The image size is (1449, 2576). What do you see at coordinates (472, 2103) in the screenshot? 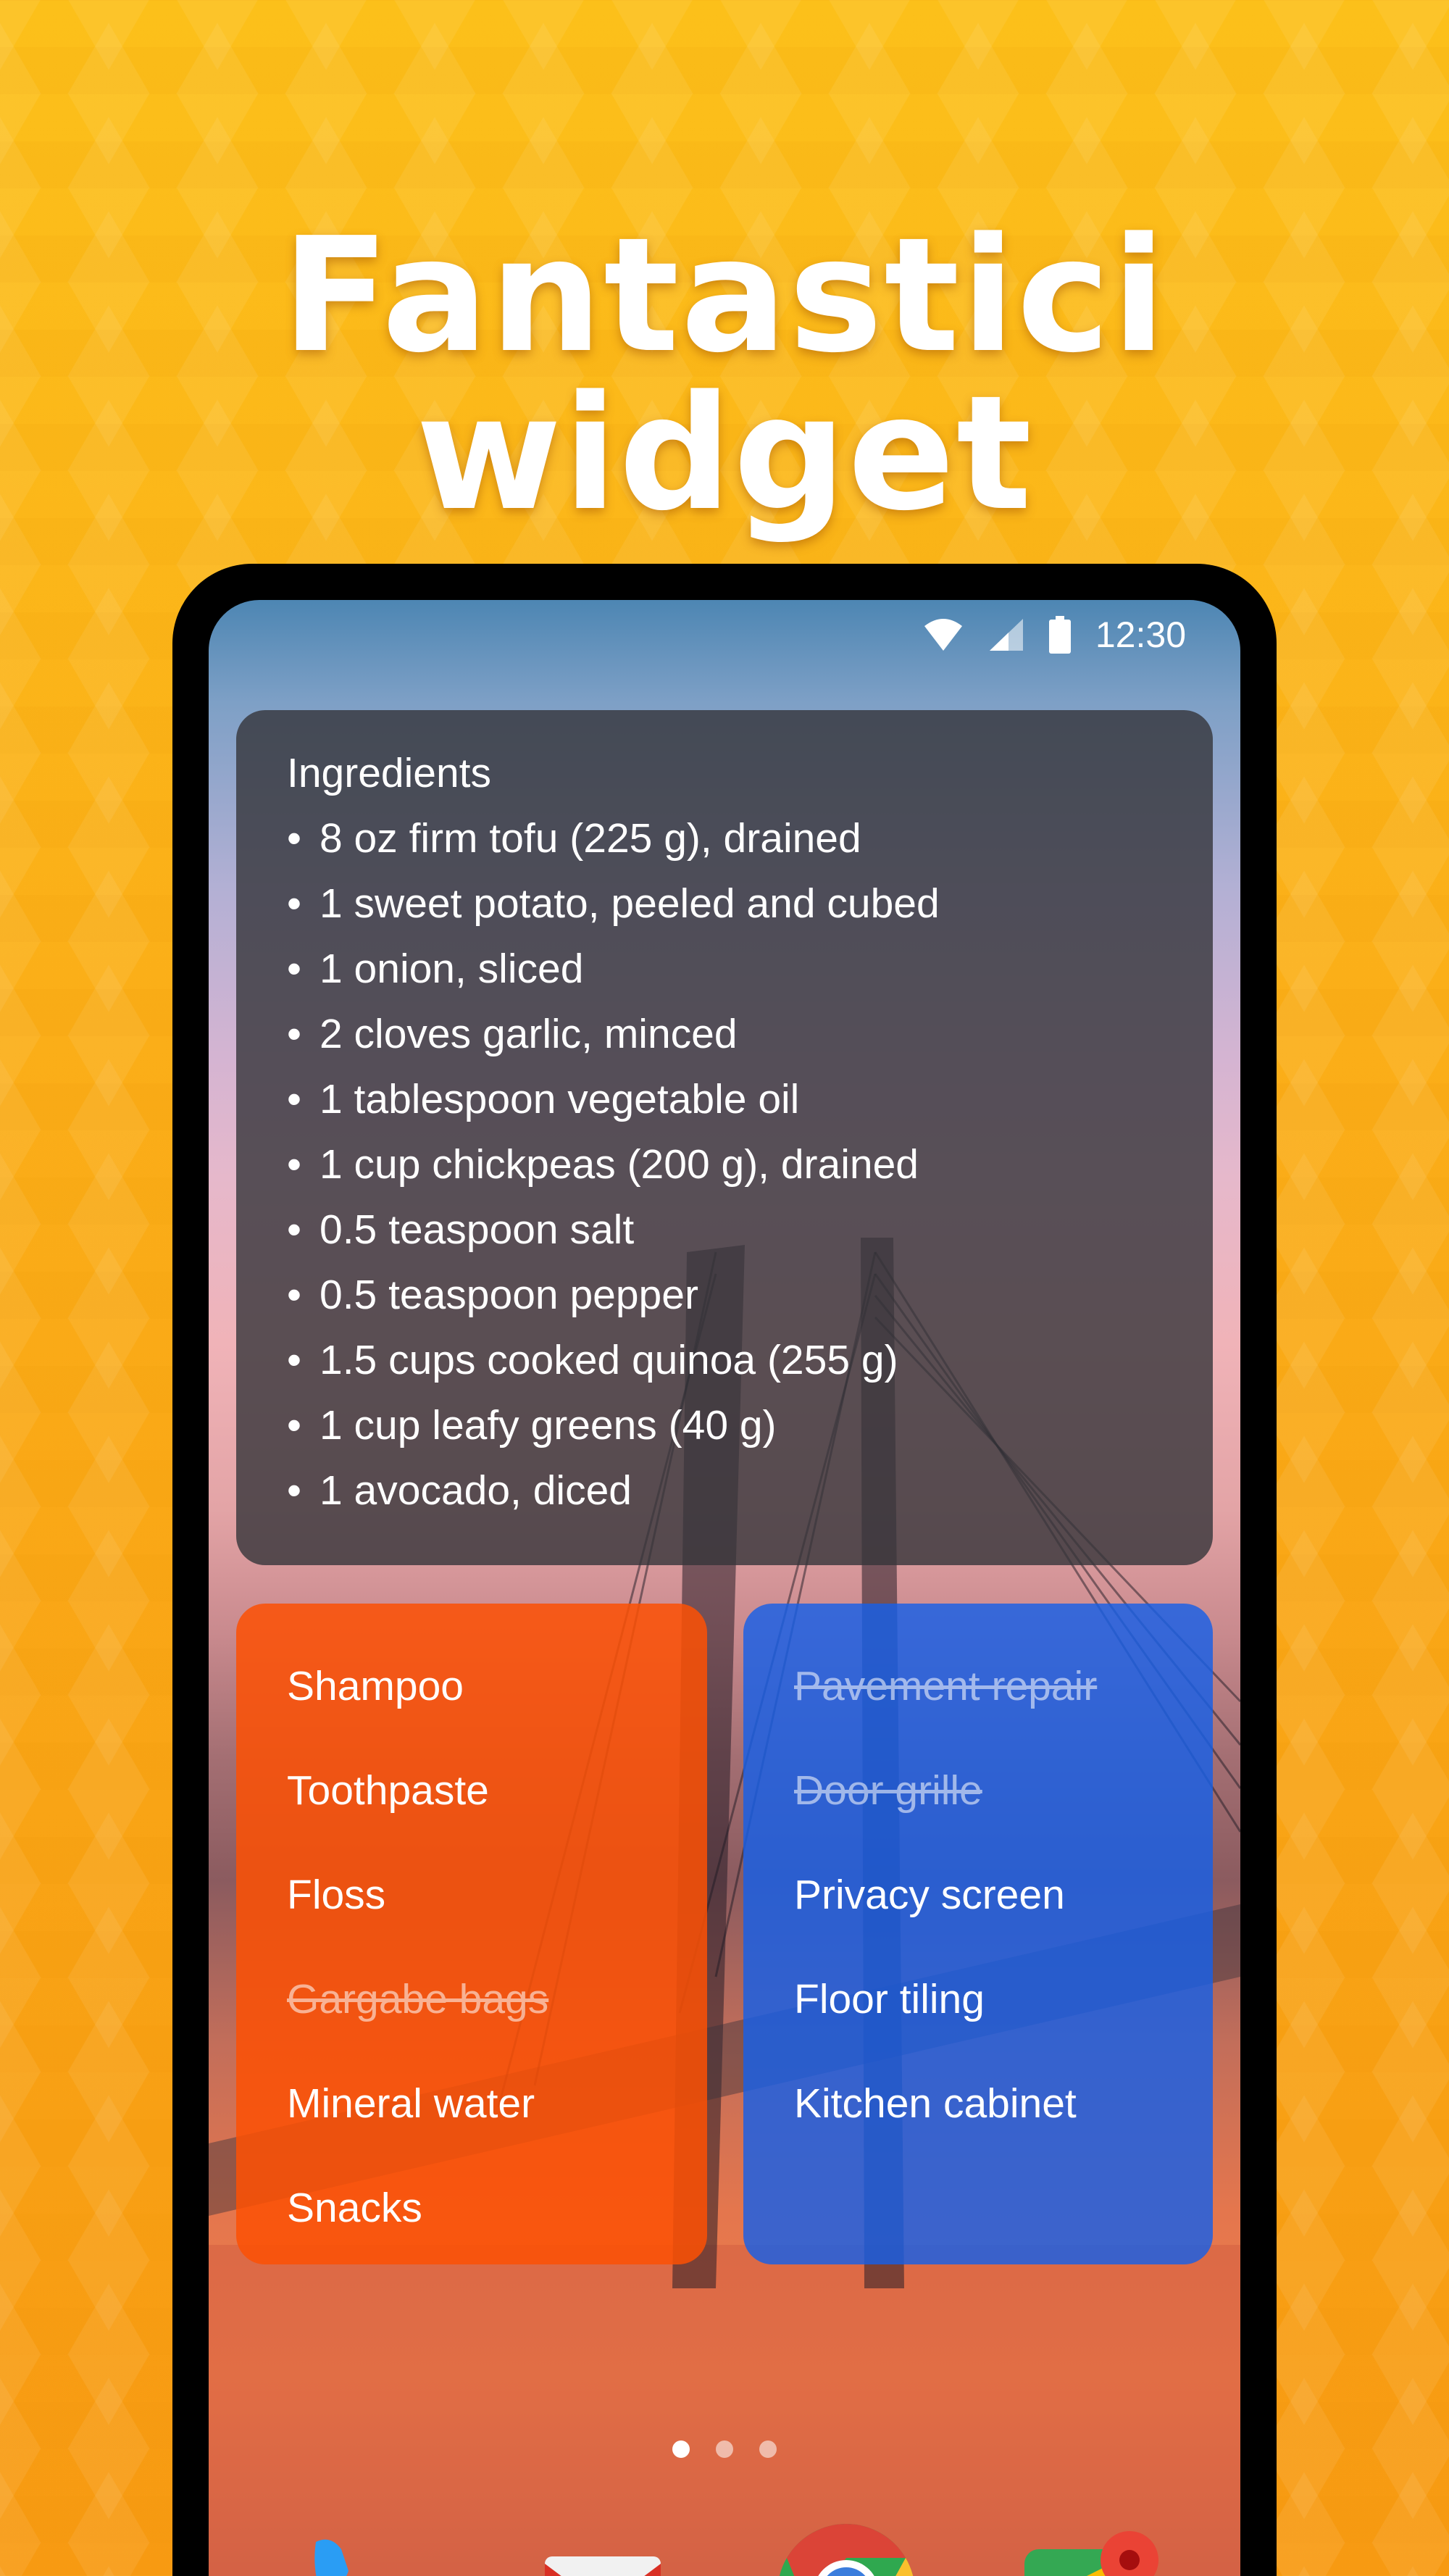
I see `shopping-item: Mineral water` at bounding box center [472, 2103].